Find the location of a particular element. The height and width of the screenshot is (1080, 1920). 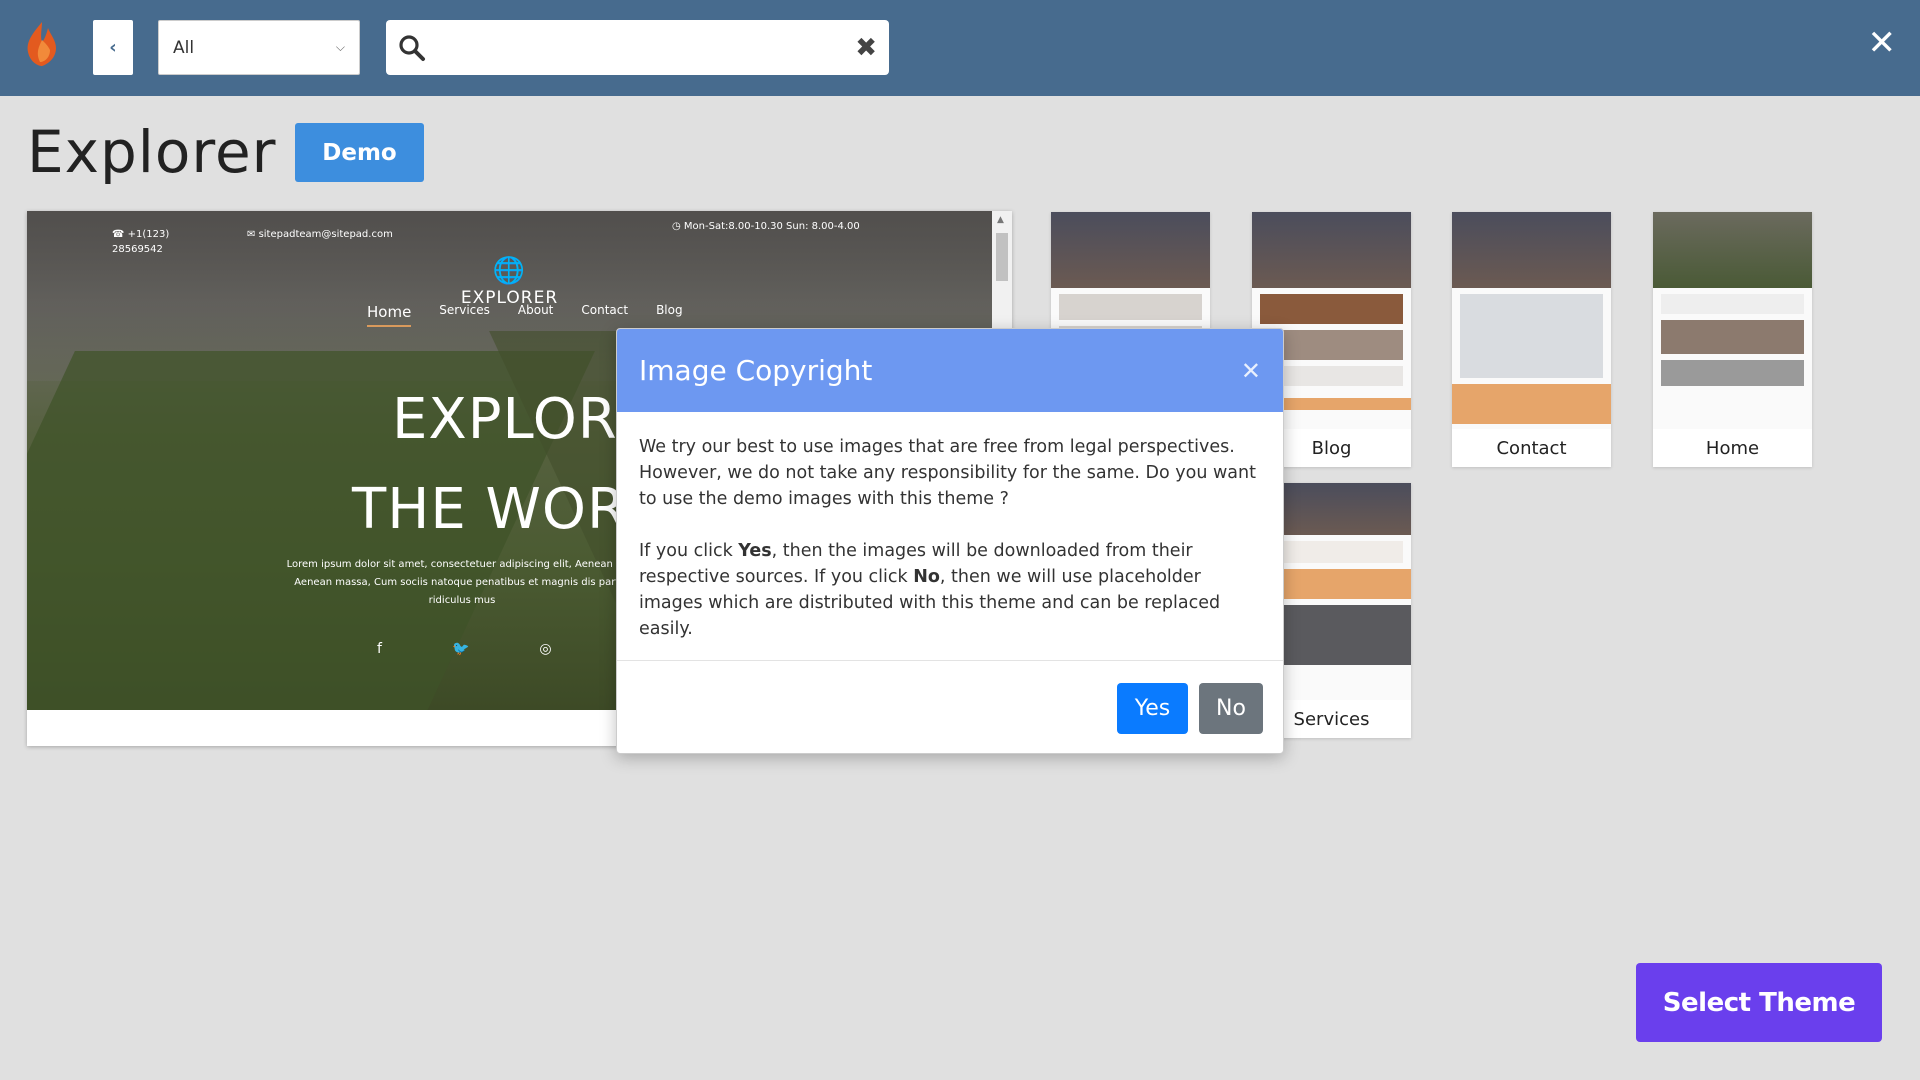

dialog-title: Image Copyright is located at coordinates (756, 370).